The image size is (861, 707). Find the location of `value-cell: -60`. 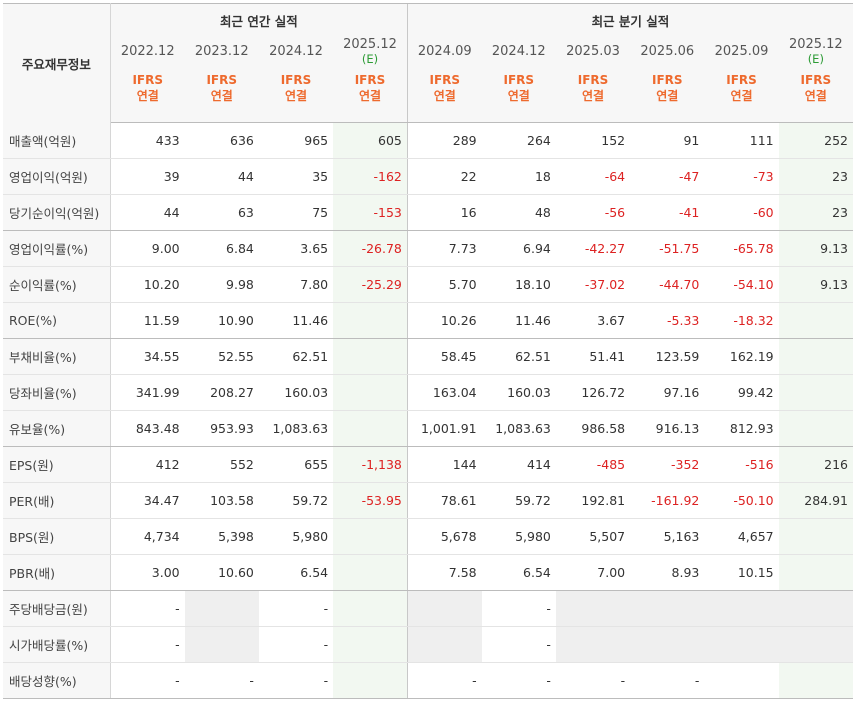

value-cell: -60 is located at coordinates (741, 212).